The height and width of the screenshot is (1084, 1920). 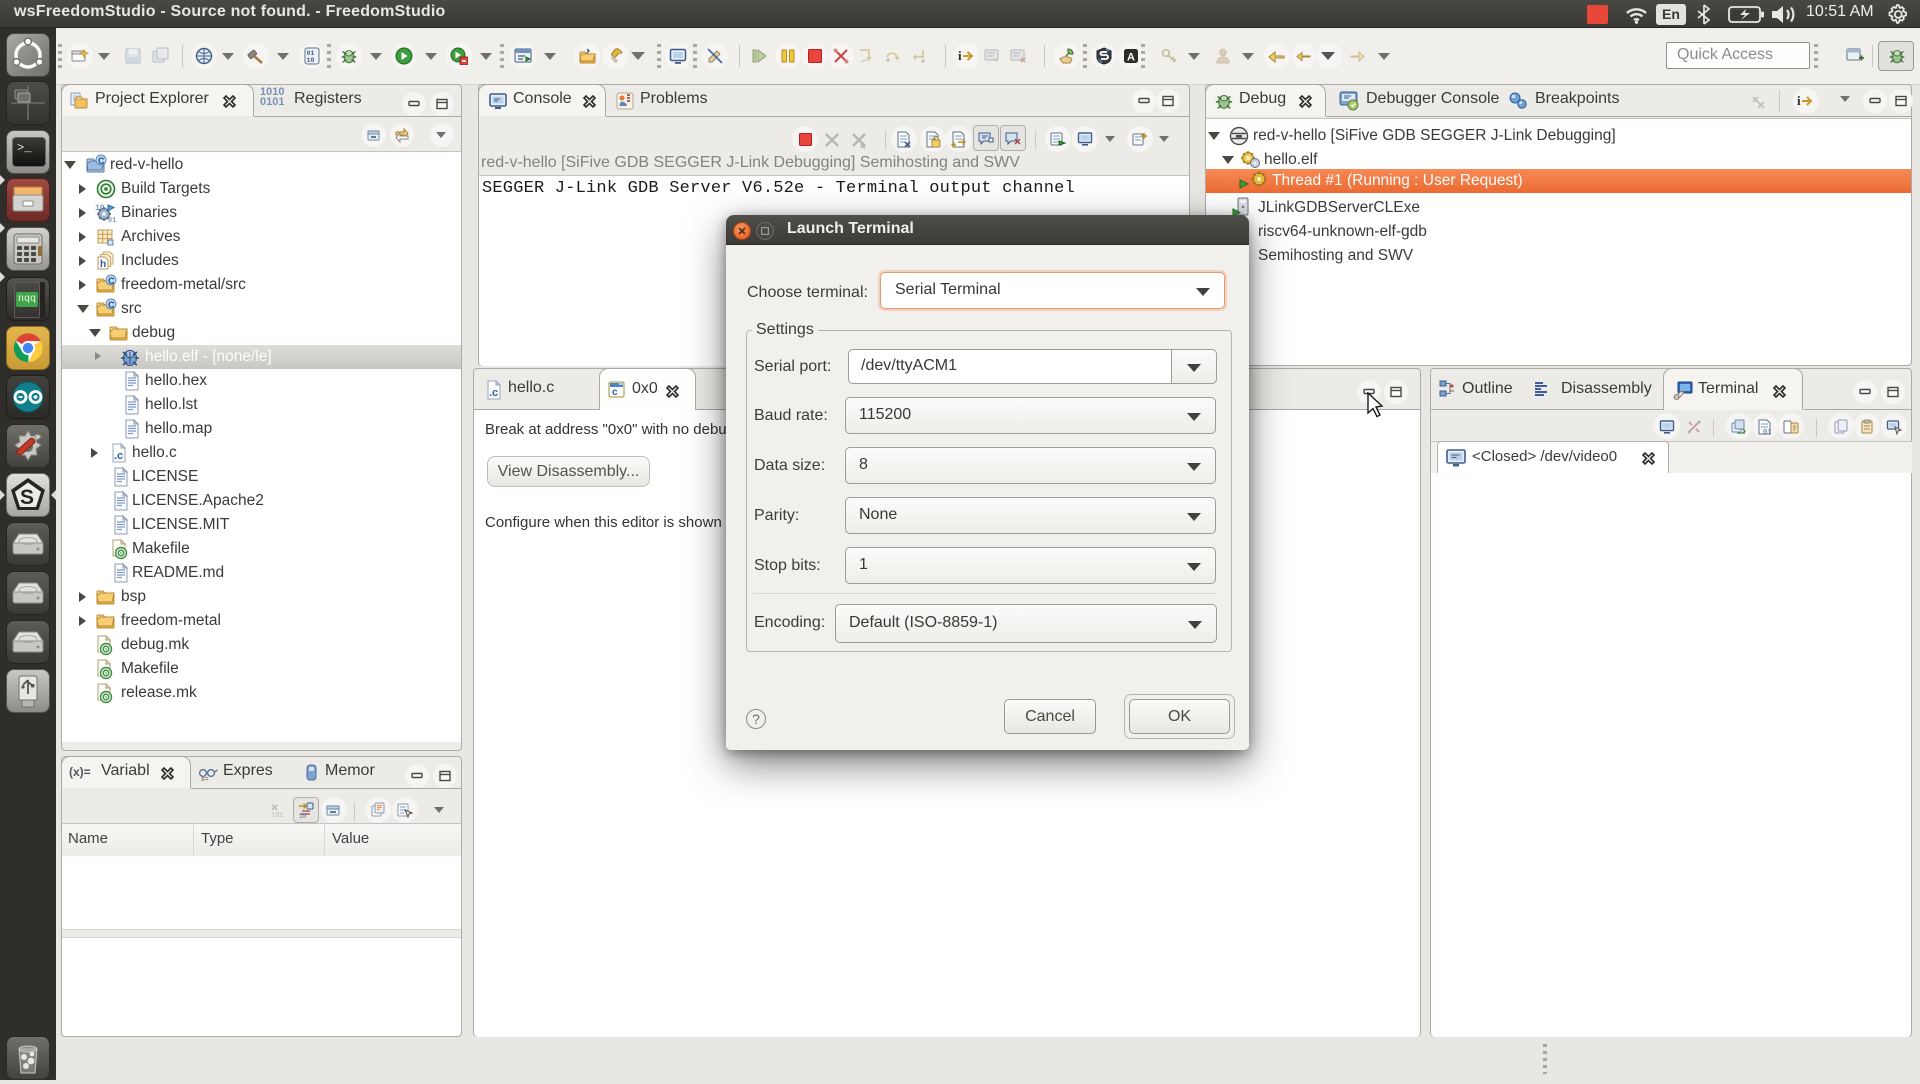 What do you see at coordinates (277, 815) in the screenshot?
I see `svg-text: 101` at bounding box center [277, 815].